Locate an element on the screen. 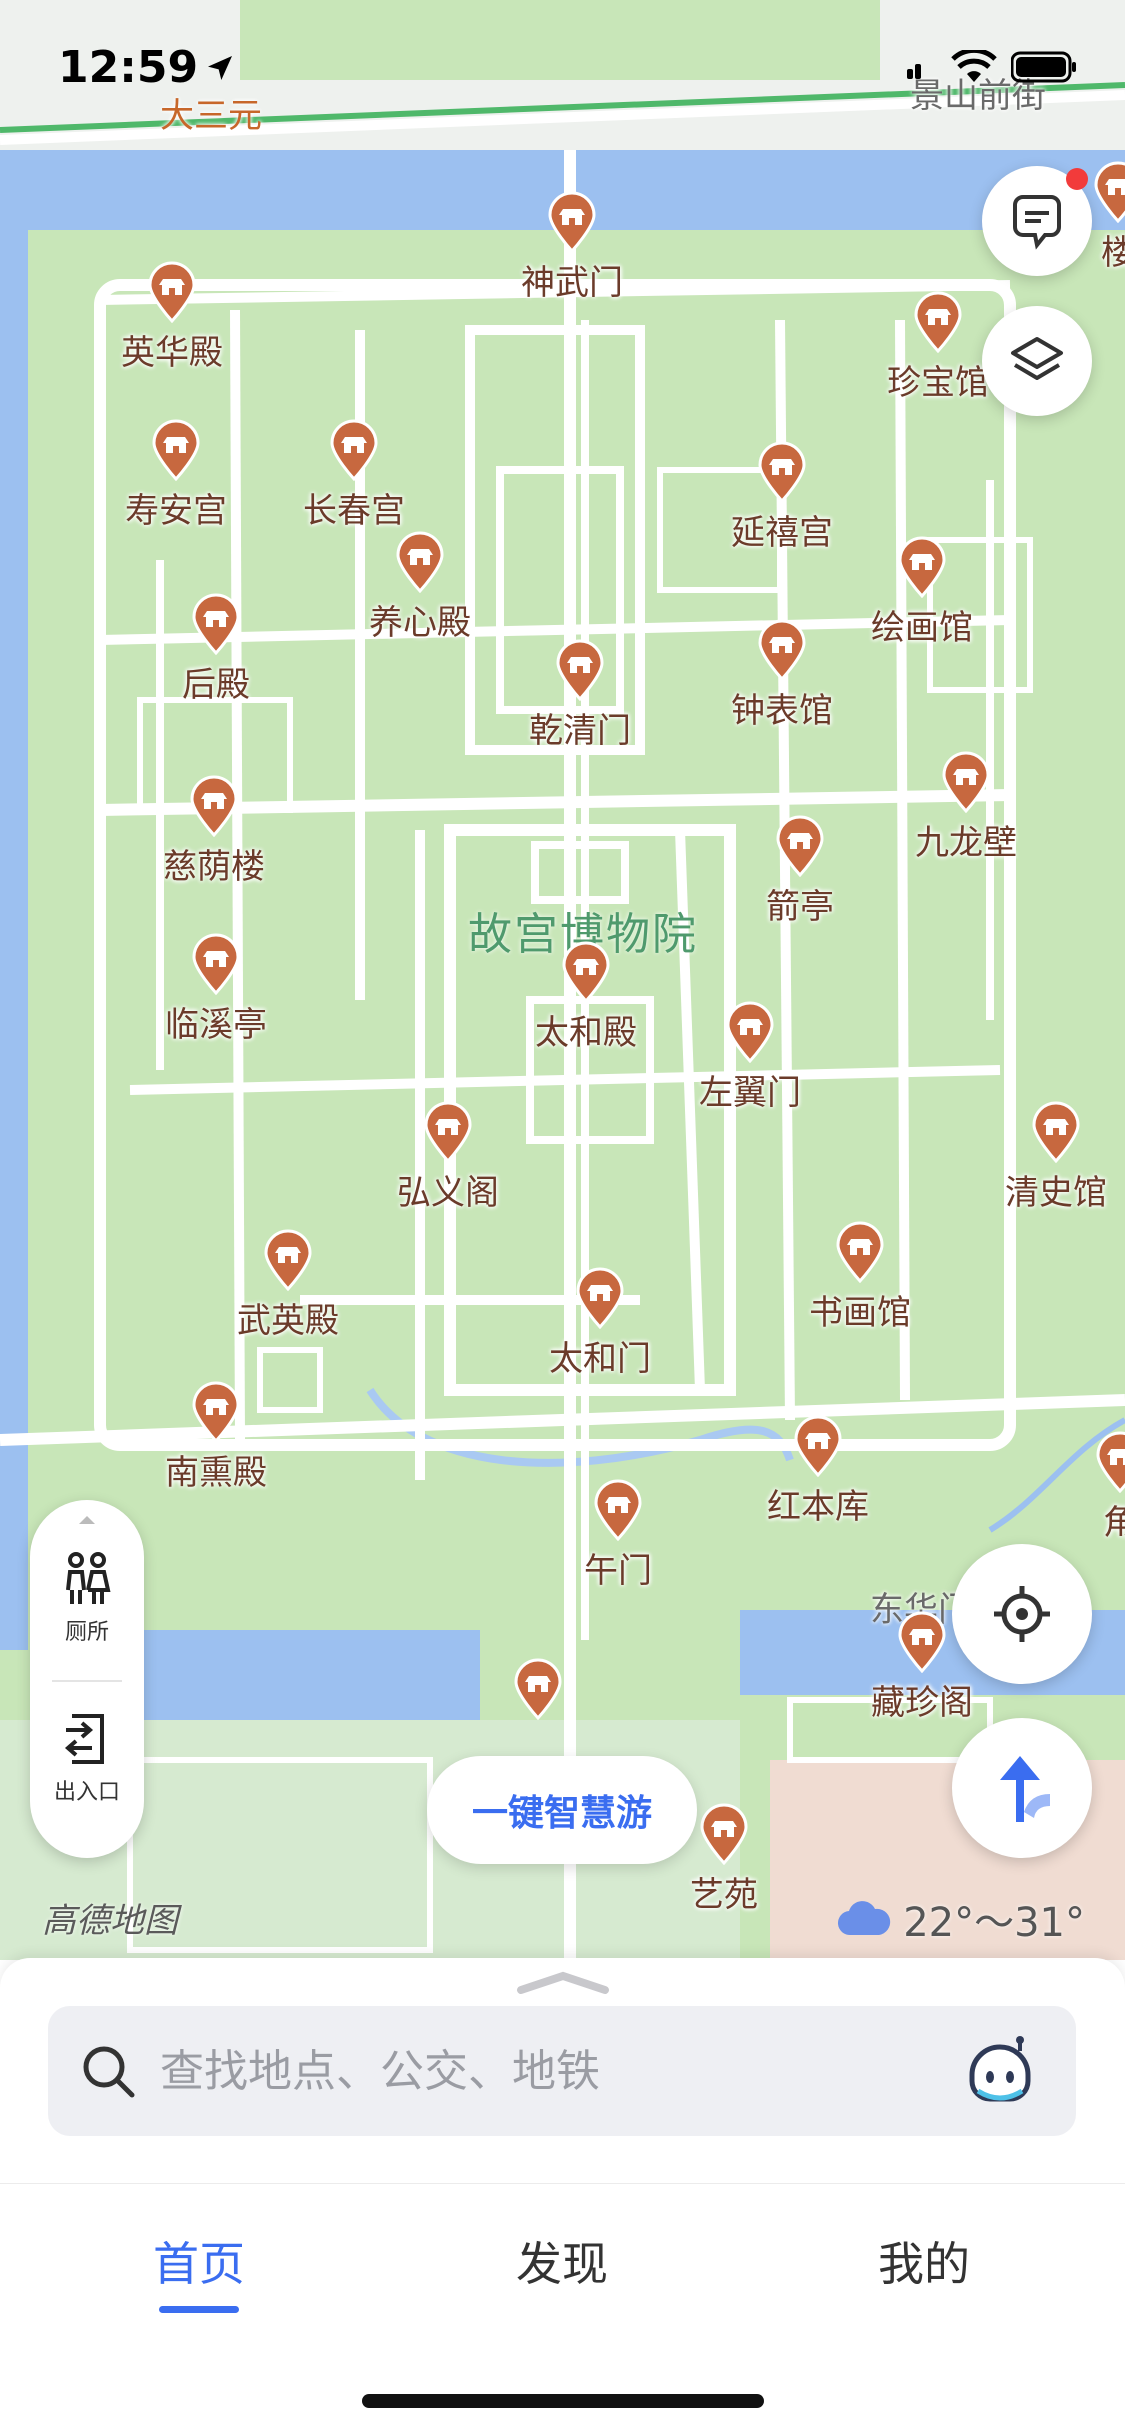 This screenshot has height=2436, width=1125. poi-label: 慈荫楼 is located at coordinates (214, 867).